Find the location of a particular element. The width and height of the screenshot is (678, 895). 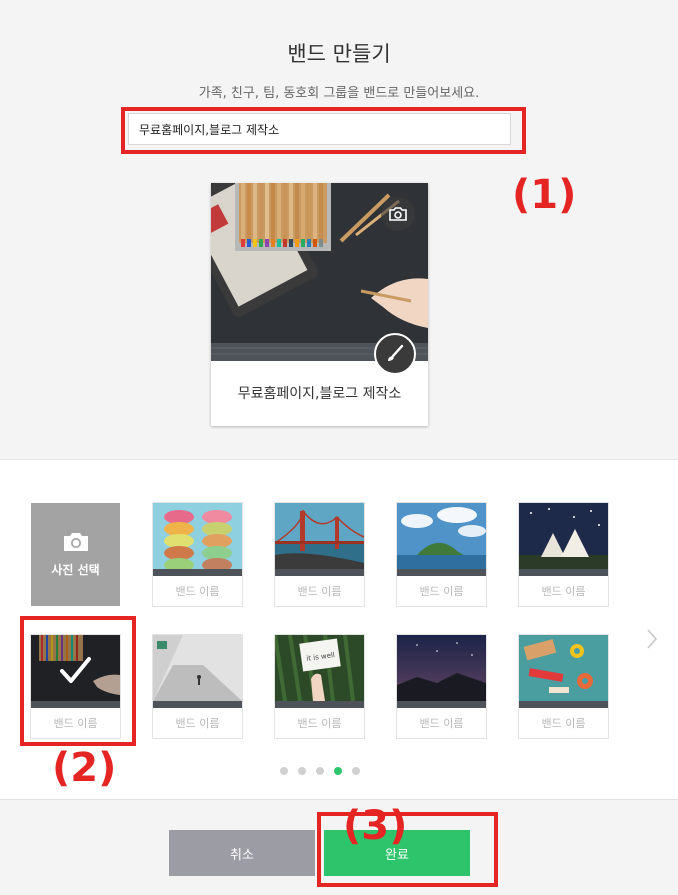

cover-thumb-it-is-well-sign: it is well 밴드 이름 is located at coordinates (319, 686).